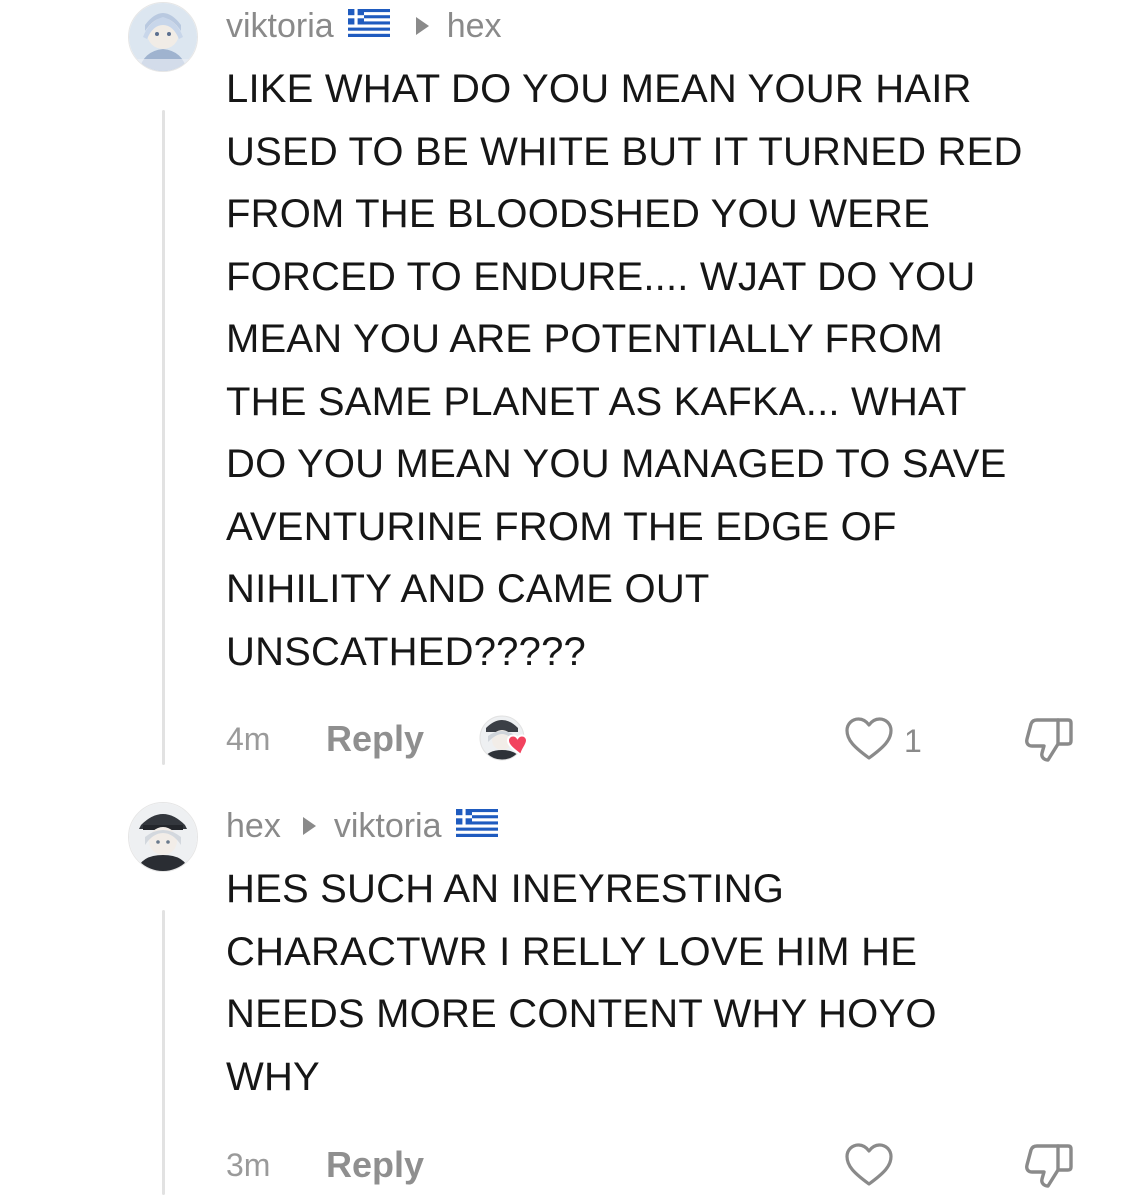  What do you see at coordinates (474, 26) in the screenshot?
I see `reply-to-name: hex` at bounding box center [474, 26].